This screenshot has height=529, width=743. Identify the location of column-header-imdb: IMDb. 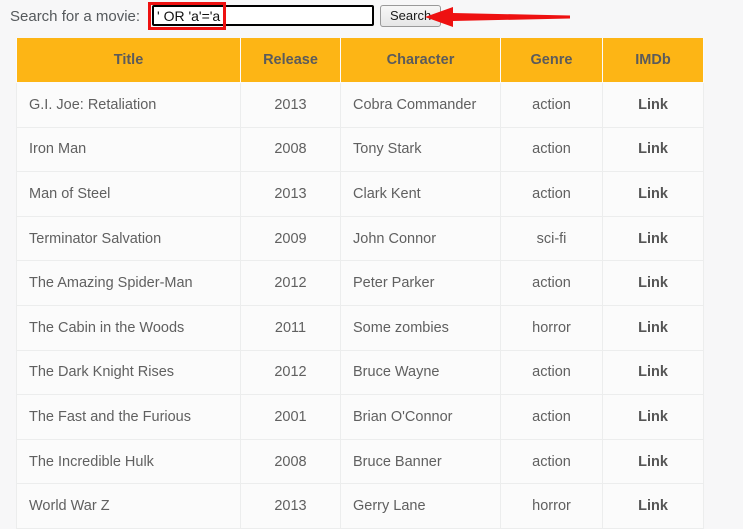
(653, 60).